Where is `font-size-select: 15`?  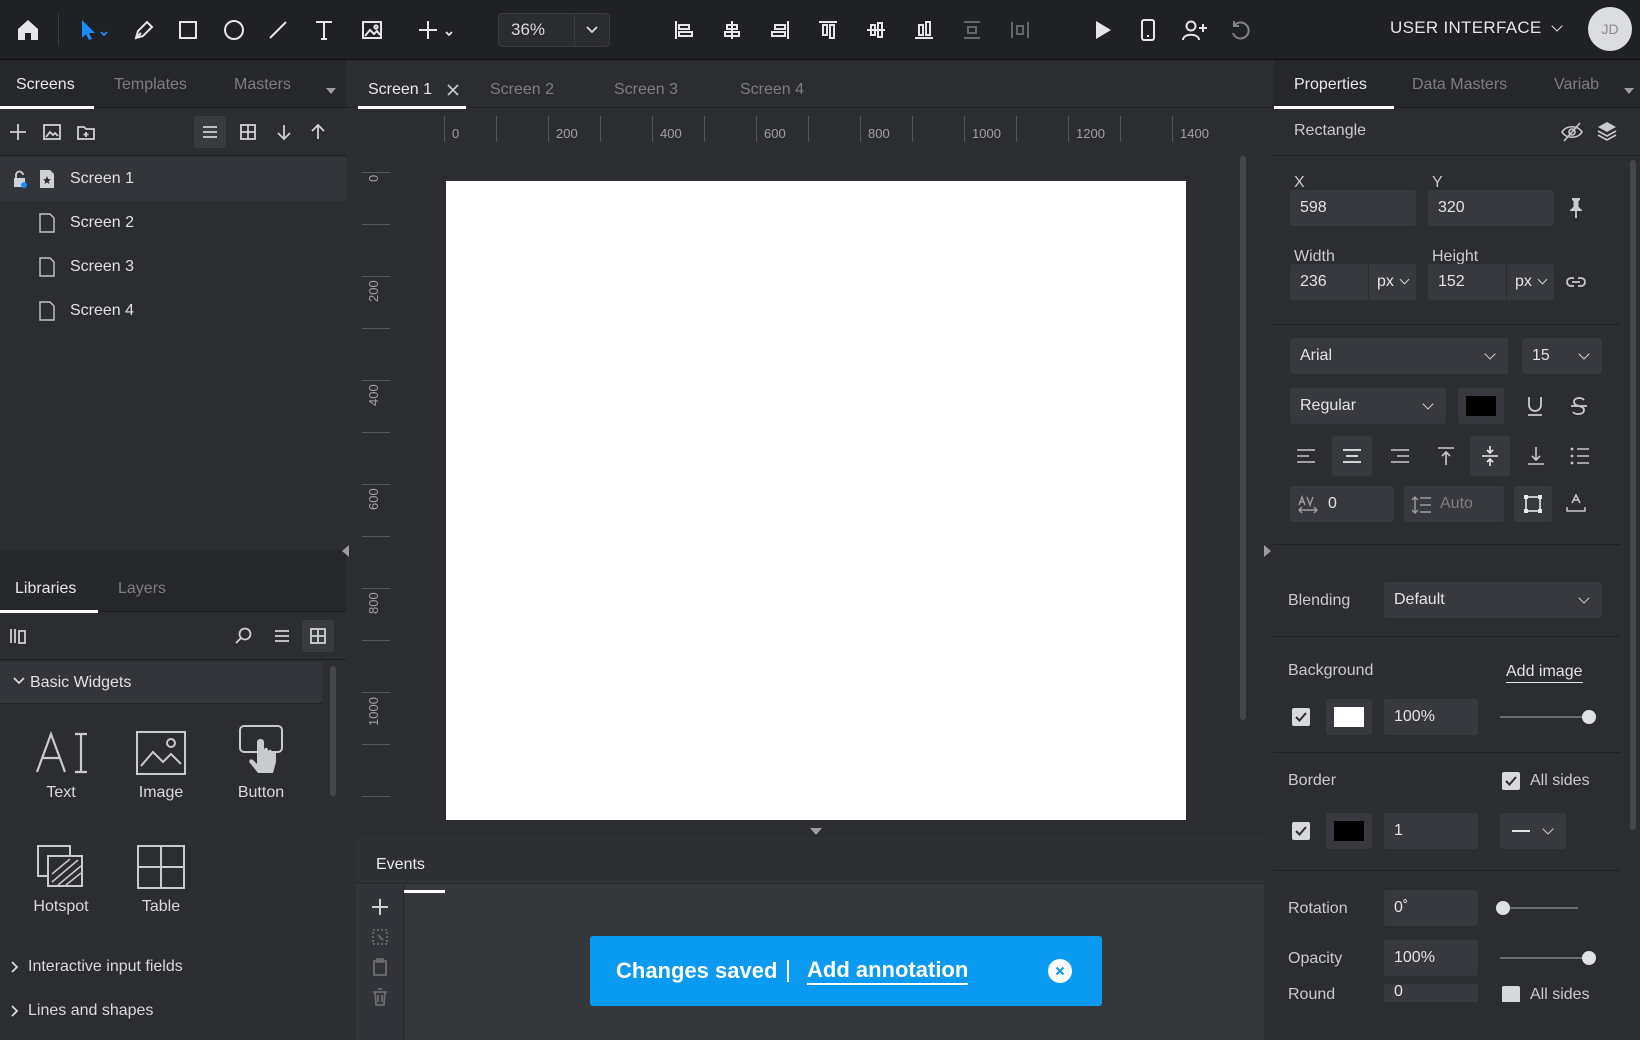 font-size-select: 15 is located at coordinates (1562, 356).